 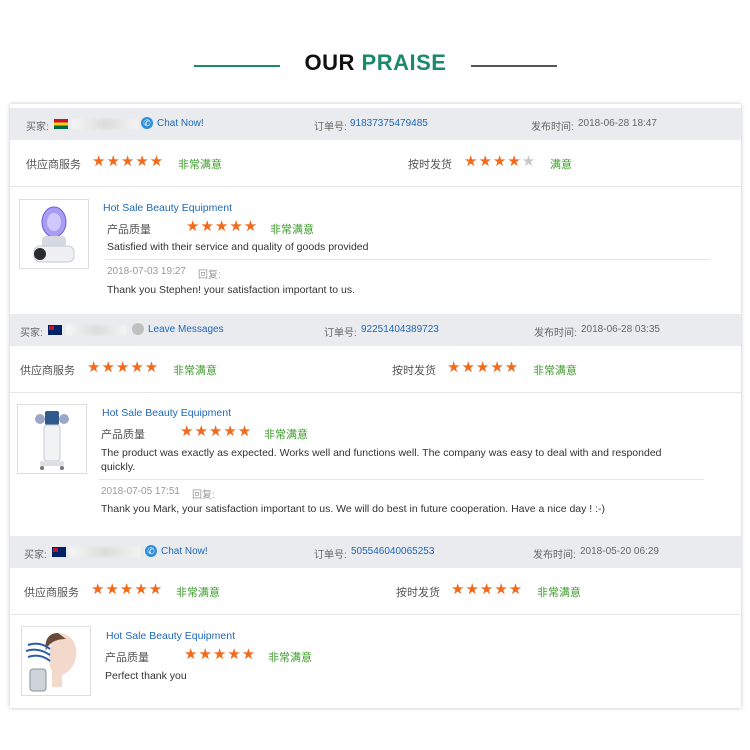 What do you see at coordinates (375, 163) in the screenshot?
I see `ratings-row: 供应商服务 ★★★★★ 非常满意 按时发货 ★★★★★ 满意` at bounding box center [375, 163].